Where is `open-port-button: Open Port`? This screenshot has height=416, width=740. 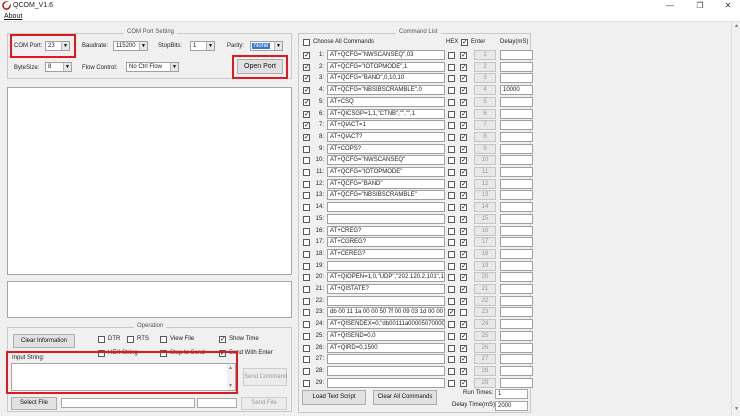 open-port-button: Open Port is located at coordinates (260, 66).